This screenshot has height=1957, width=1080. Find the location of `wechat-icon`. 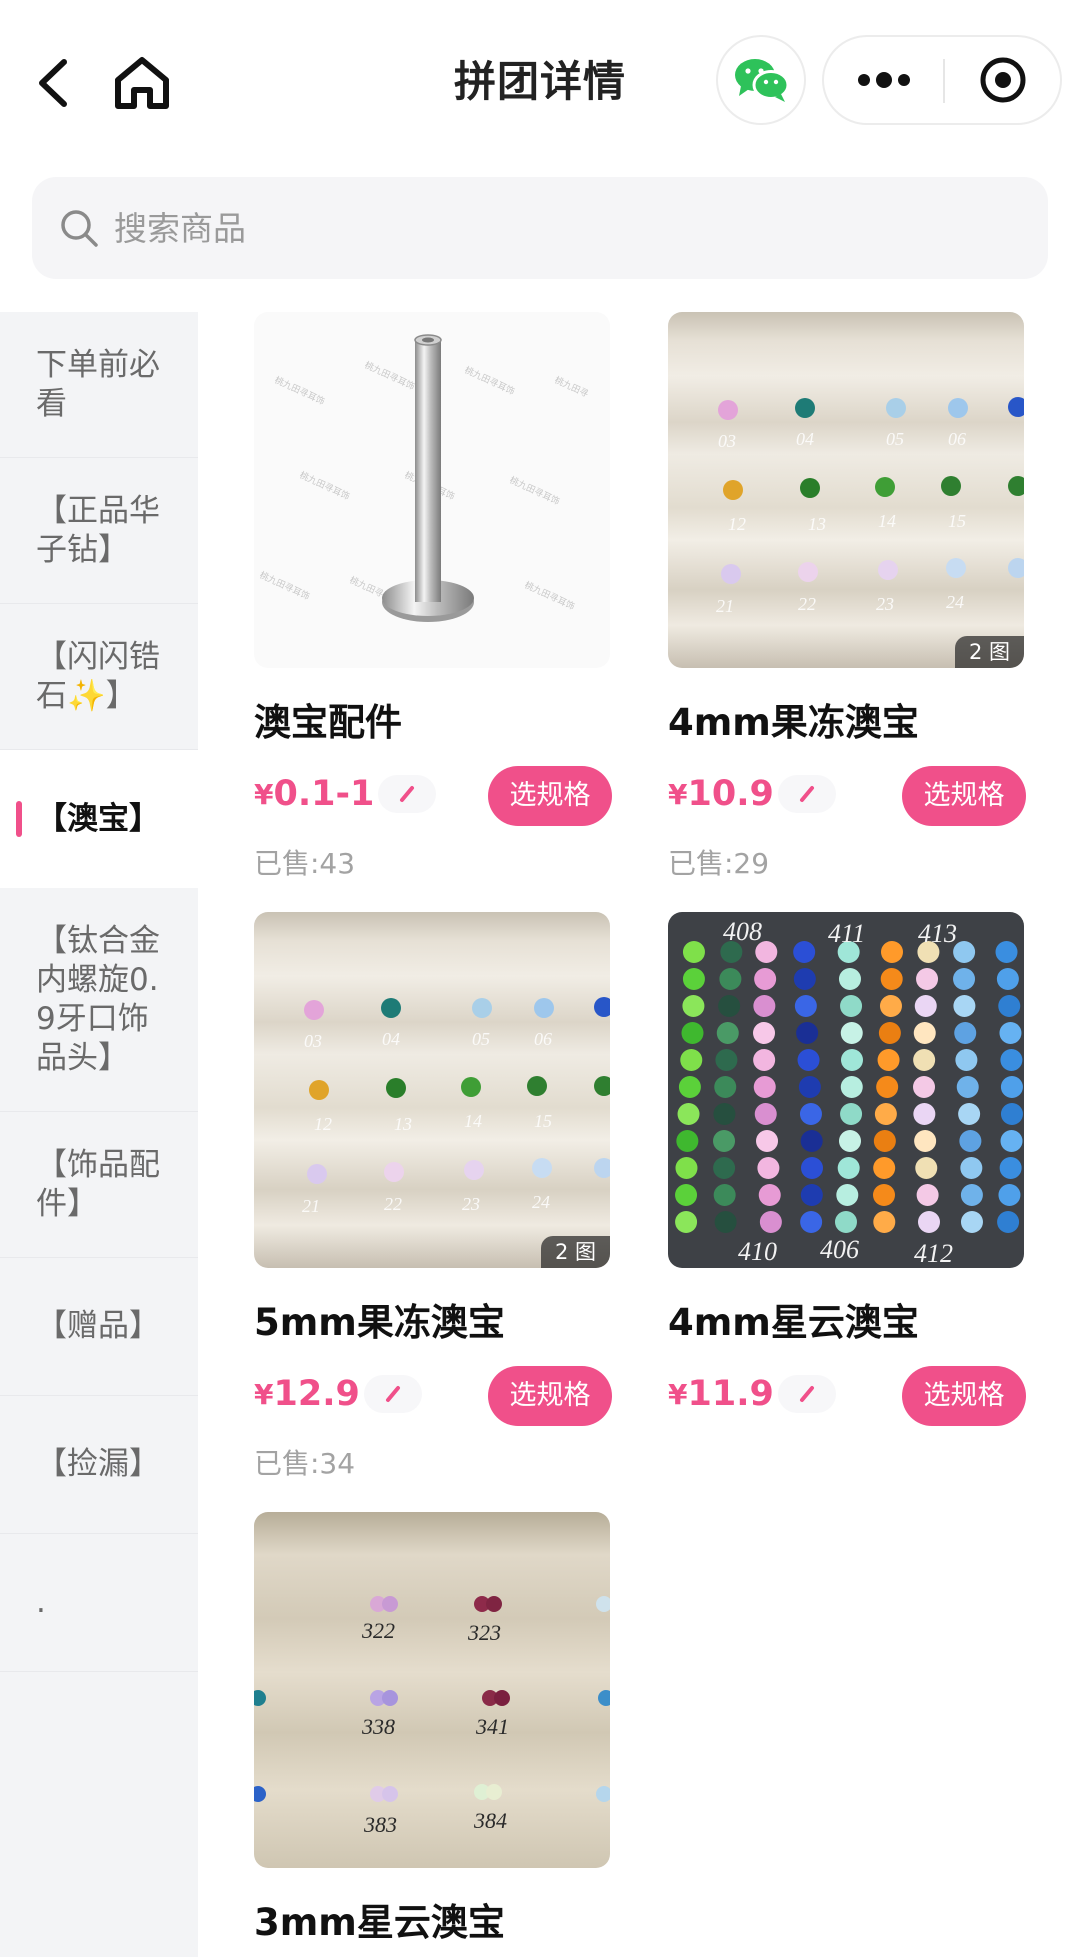

wechat-icon is located at coordinates (762, 80).